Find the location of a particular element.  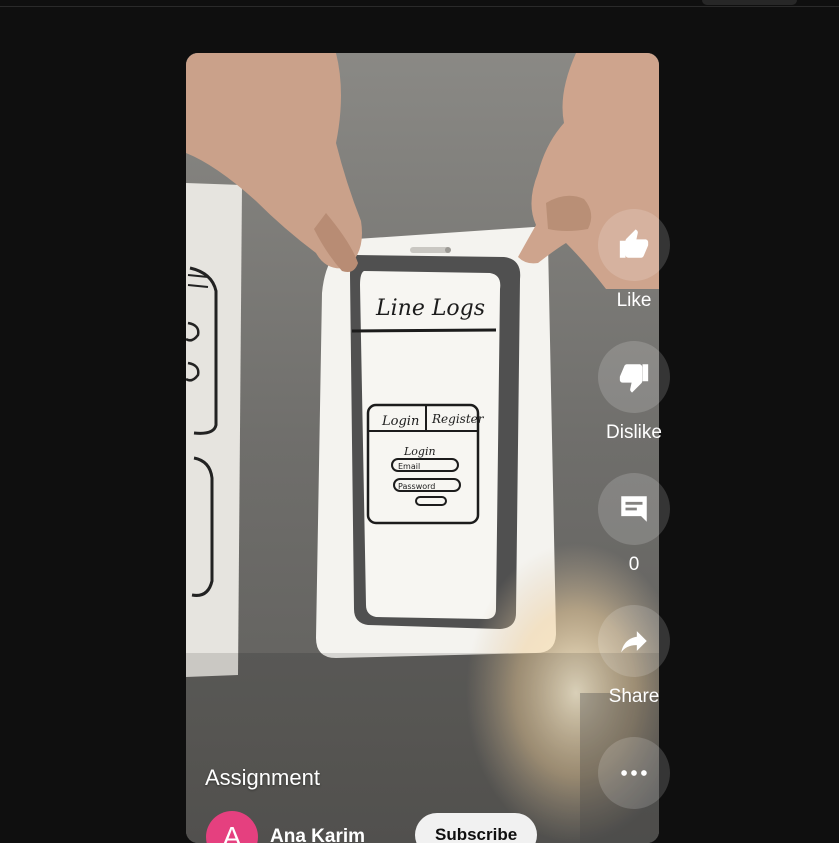

comments-count: 0 is located at coordinates (634, 564).